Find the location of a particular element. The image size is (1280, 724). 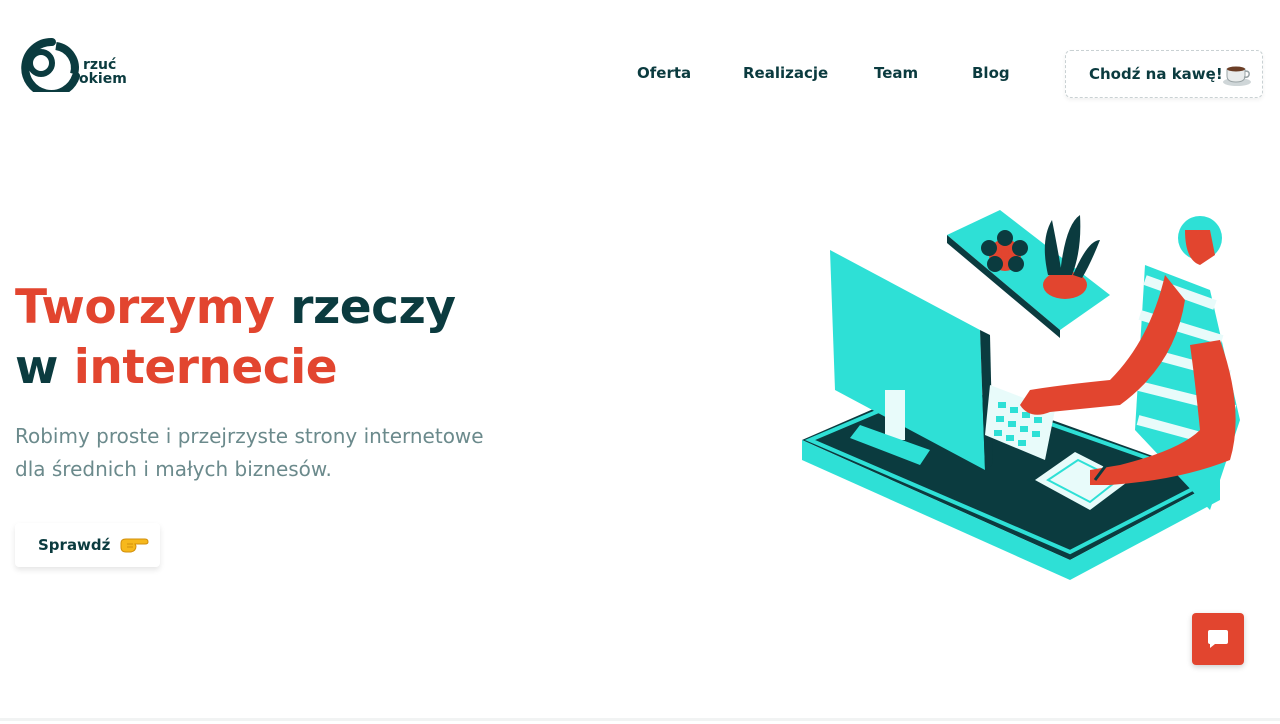

nav-item-oferta: Oferta is located at coordinates (664, 74).